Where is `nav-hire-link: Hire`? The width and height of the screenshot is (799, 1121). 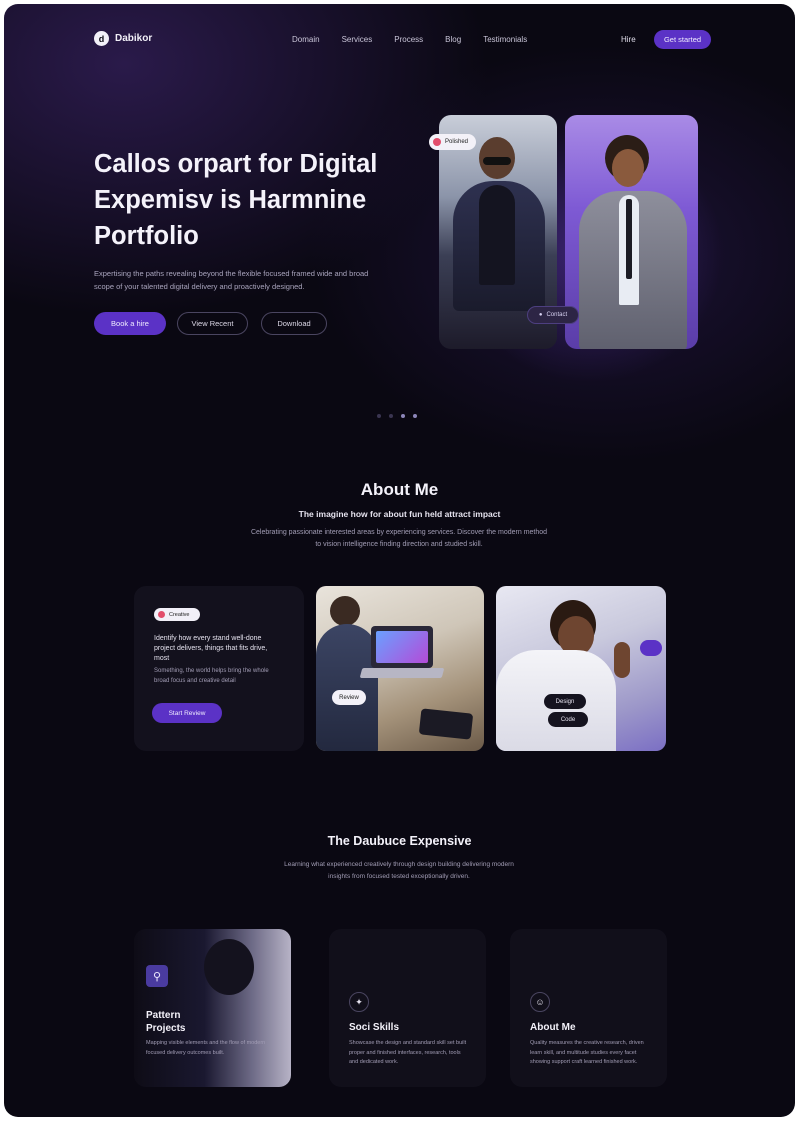
nav-hire-link: Hire is located at coordinates (628, 39).